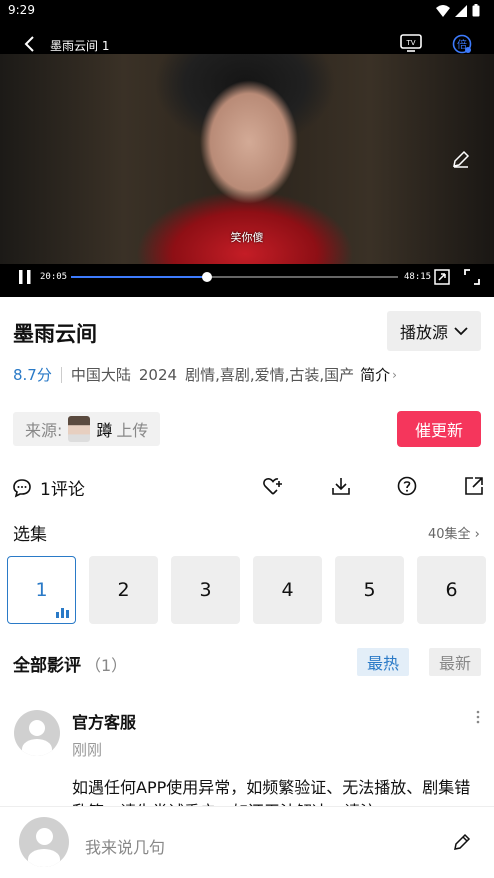 This screenshot has height=878, width=494. Describe the element at coordinates (462, 44) in the screenshot. I see `speed-icon: 倍` at that location.